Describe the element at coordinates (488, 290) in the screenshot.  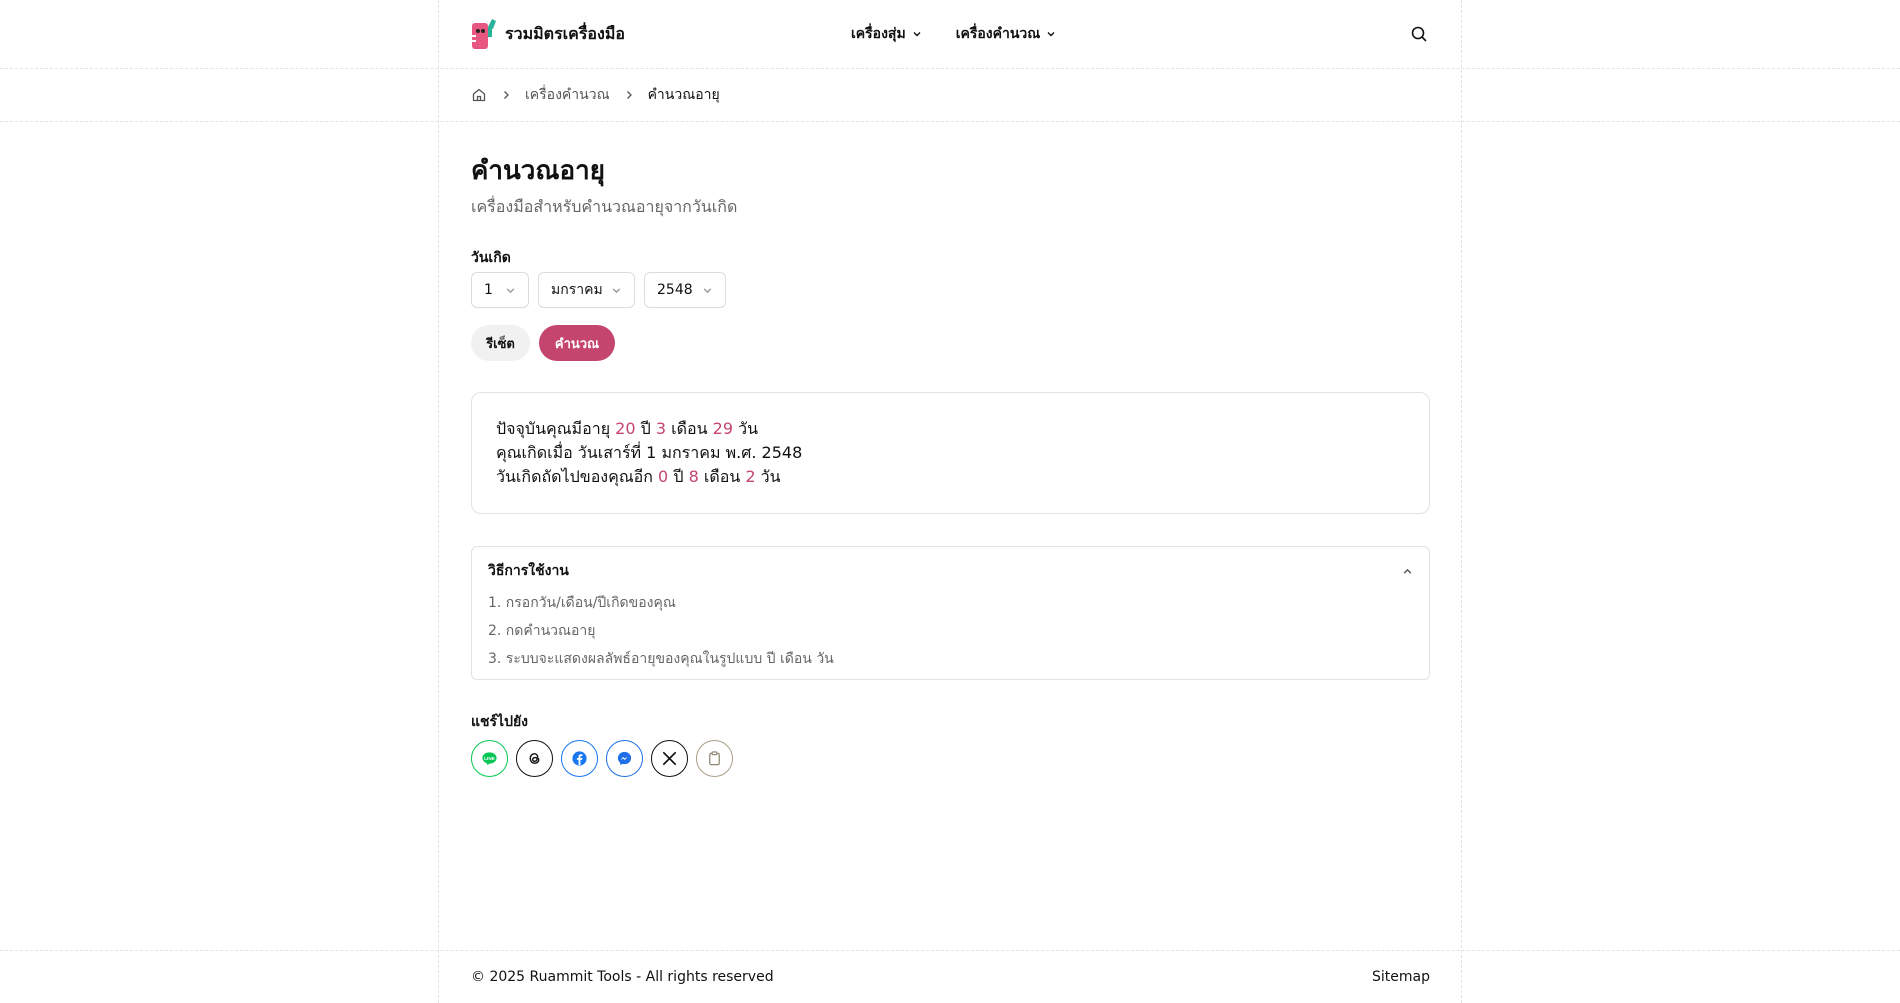
I see `day-value: 1` at that location.